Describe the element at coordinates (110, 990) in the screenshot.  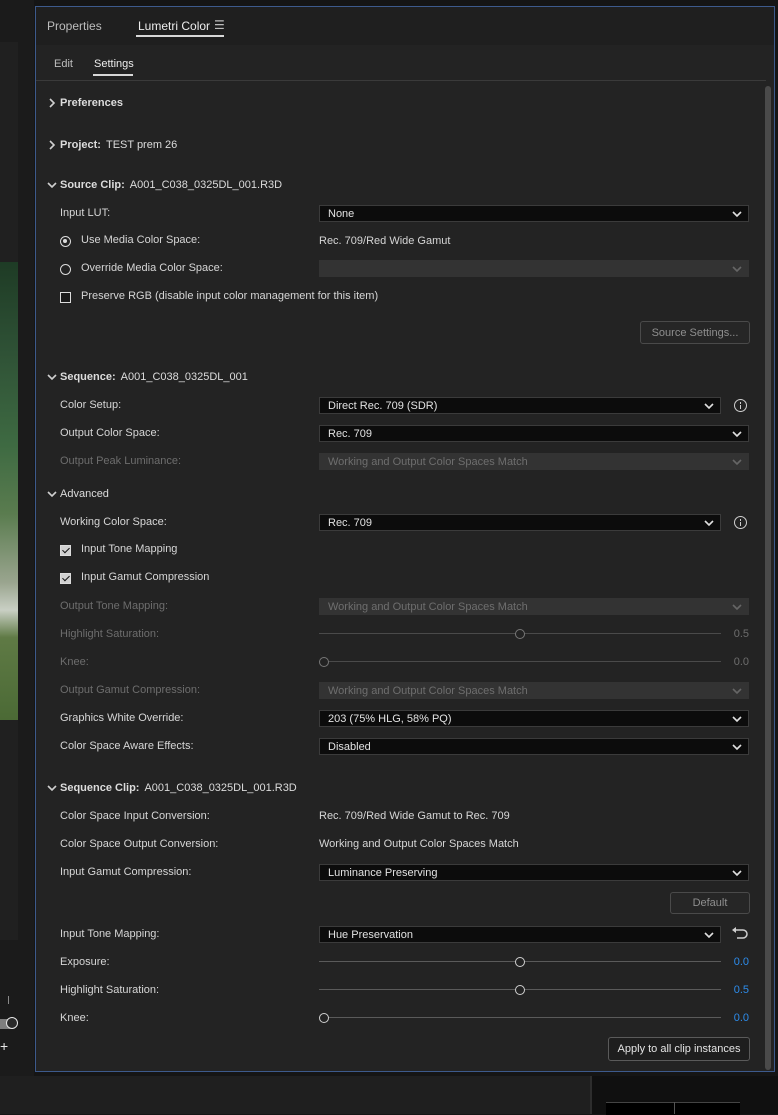
I see `clip-highlight-saturation-label: Highlight Saturation:` at that location.